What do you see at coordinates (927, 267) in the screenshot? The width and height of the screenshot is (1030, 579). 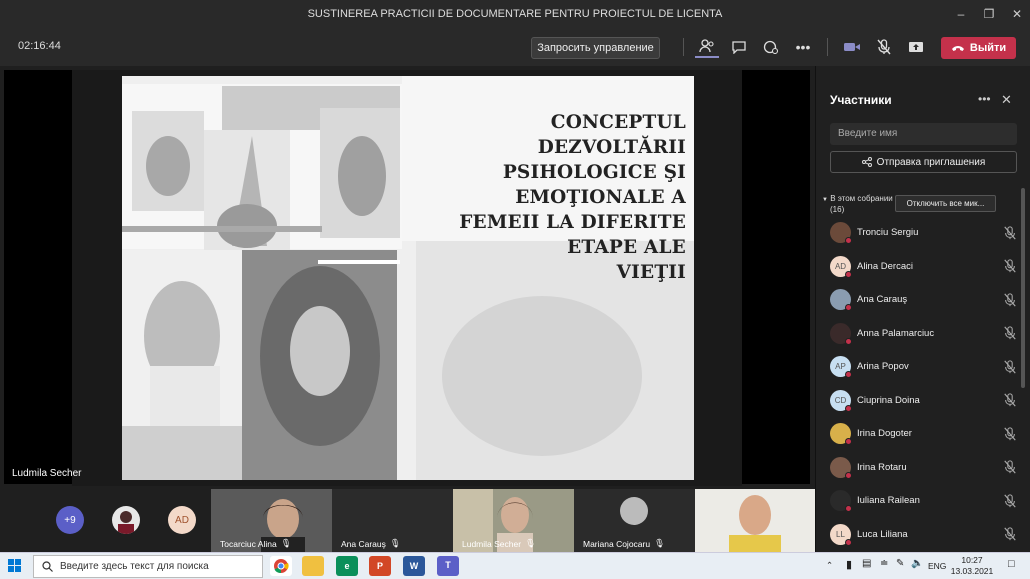 I see `participant-row: AD Alina Dercaci` at bounding box center [927, 267].